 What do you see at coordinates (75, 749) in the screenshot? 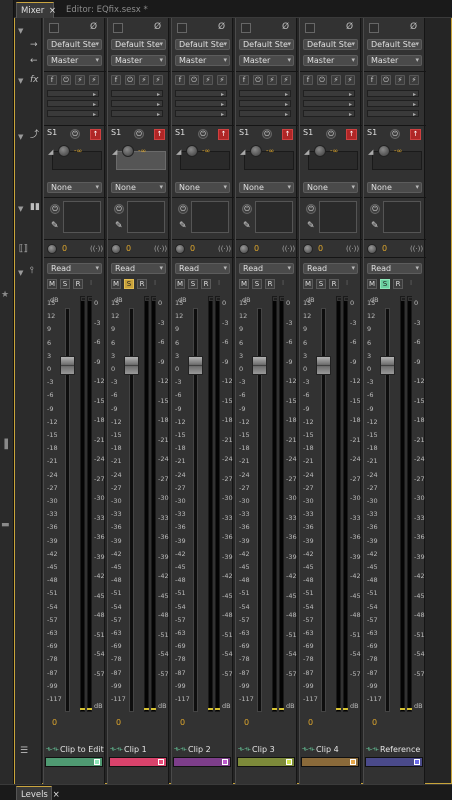
I see `track-name: ⟛⟛ Clip to Edit` at bounding box center [75, 749].